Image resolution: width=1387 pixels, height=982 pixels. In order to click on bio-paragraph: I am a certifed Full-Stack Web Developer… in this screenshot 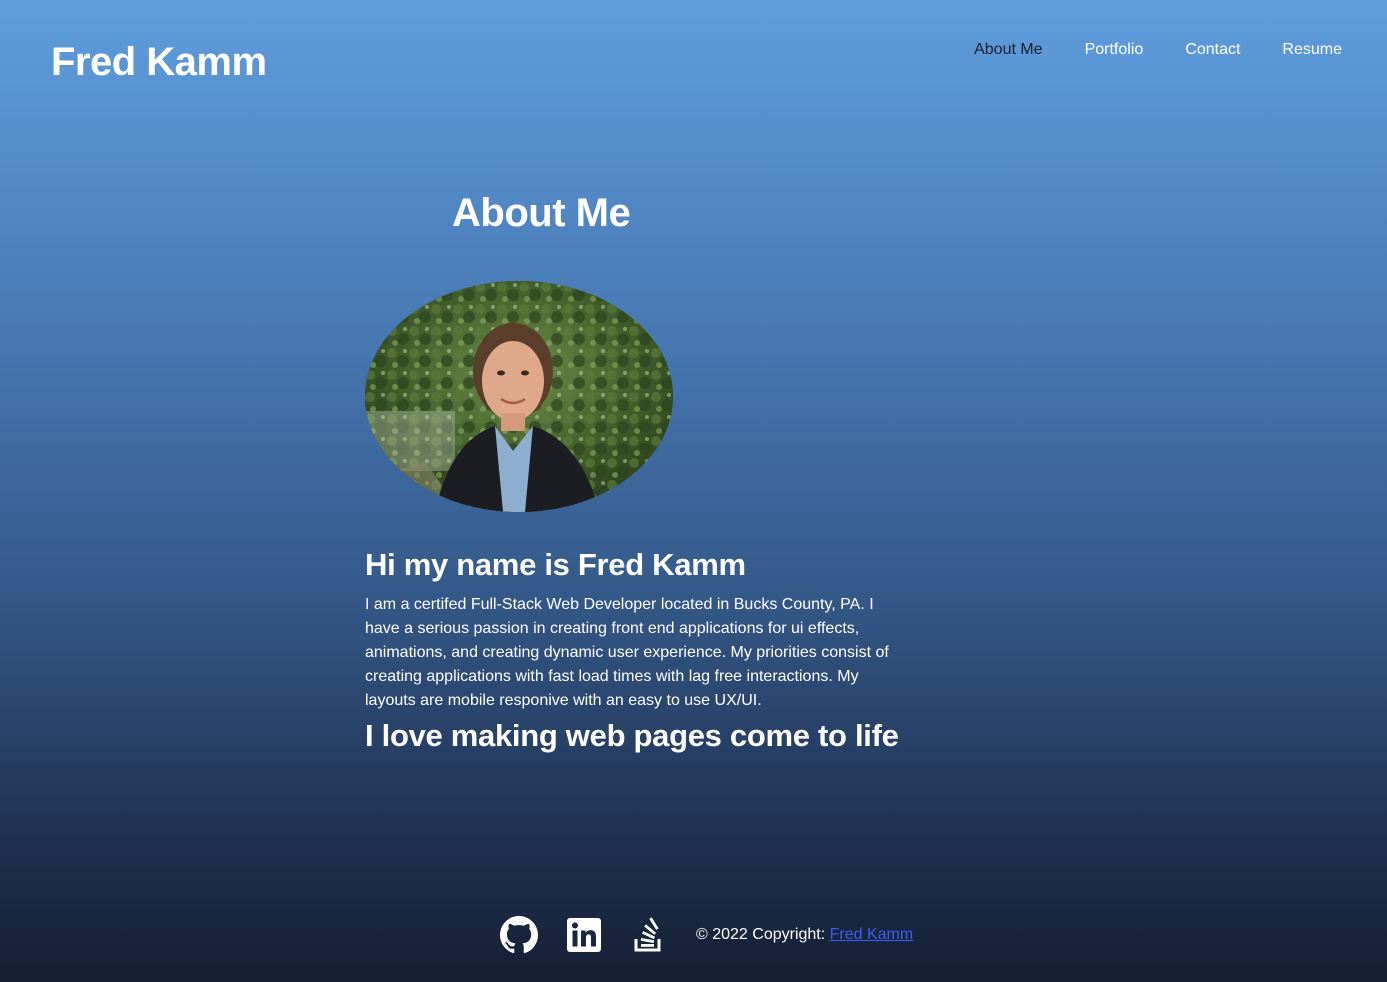, I will do `click(627, 652)`.